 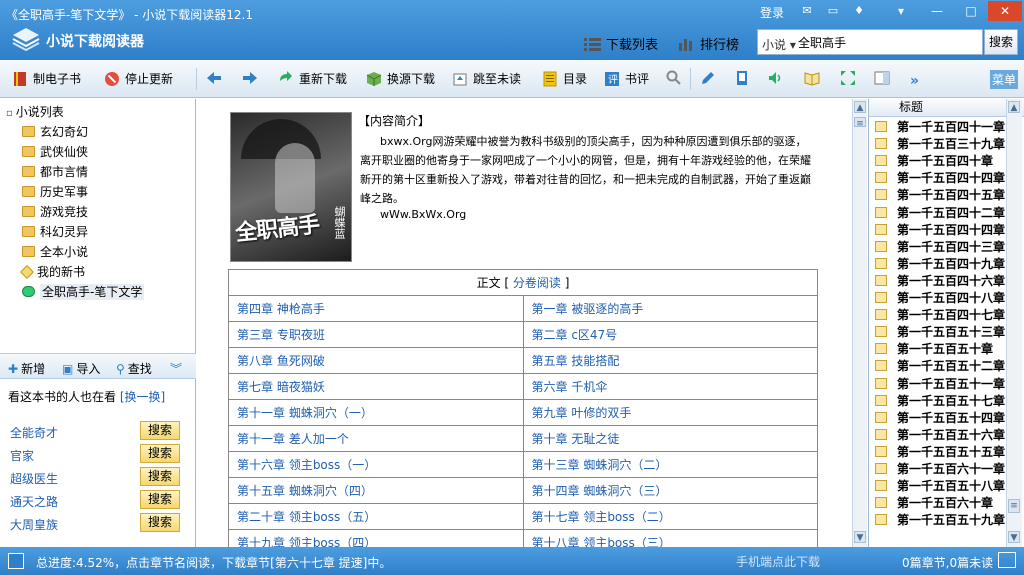 I want to click on chapter-link: 第十八章 领主boss（三）, so click(x=670, y=538).